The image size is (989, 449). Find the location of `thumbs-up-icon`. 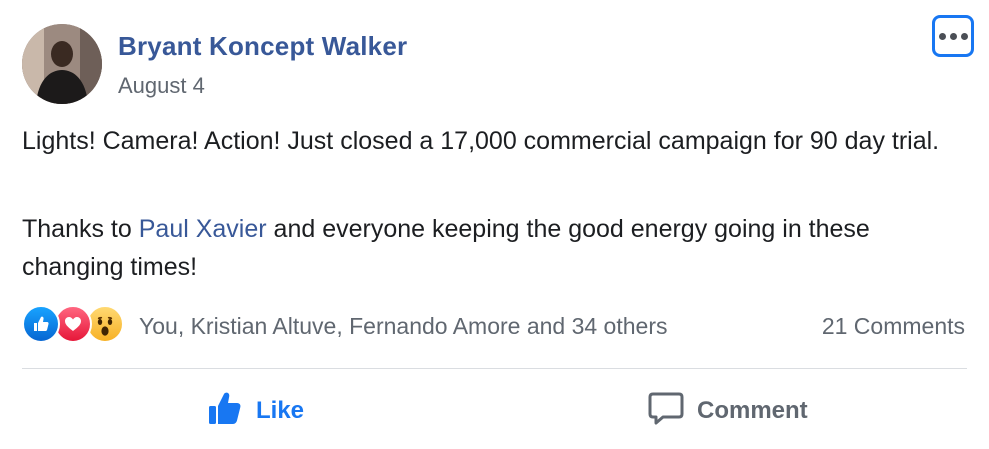

thumbs-up-icon is located at coordinates (225, 411).